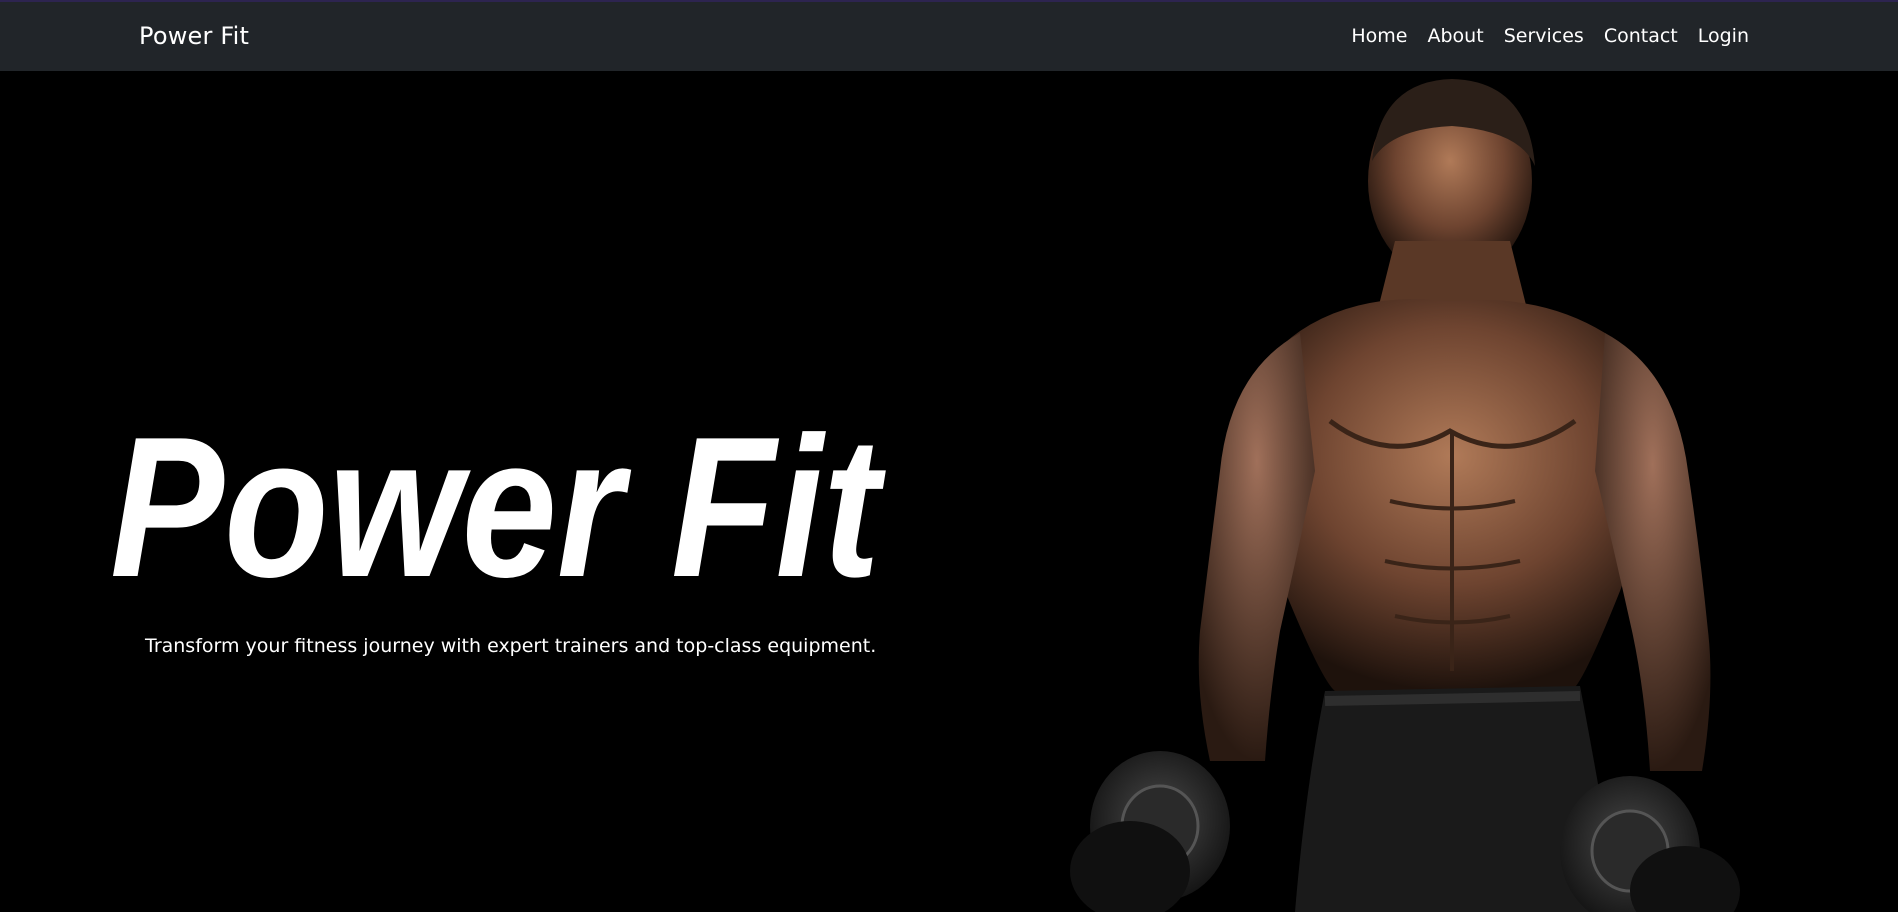  Describe the element at coordinates (1379, 36) in the screenshot. I see `nav-link-home: Home` at that location.